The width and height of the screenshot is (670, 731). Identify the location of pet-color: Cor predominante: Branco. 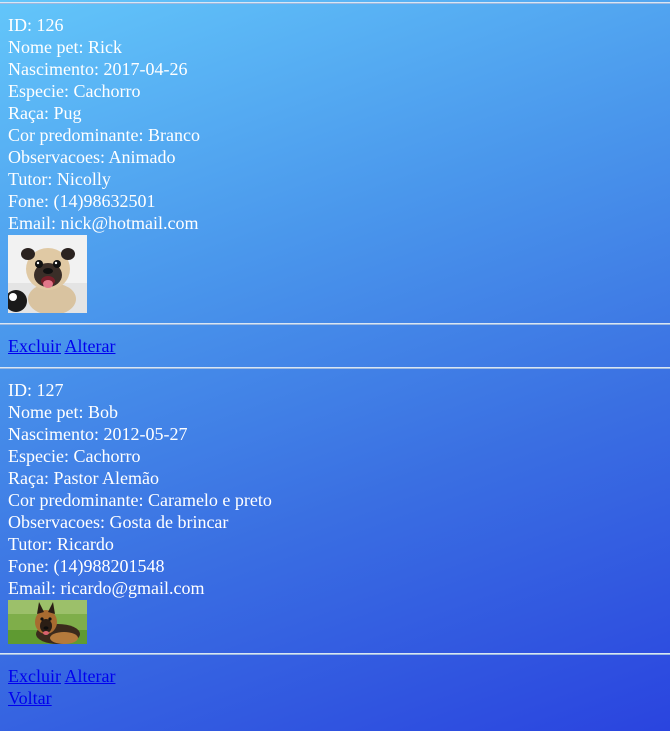
(104, 135).